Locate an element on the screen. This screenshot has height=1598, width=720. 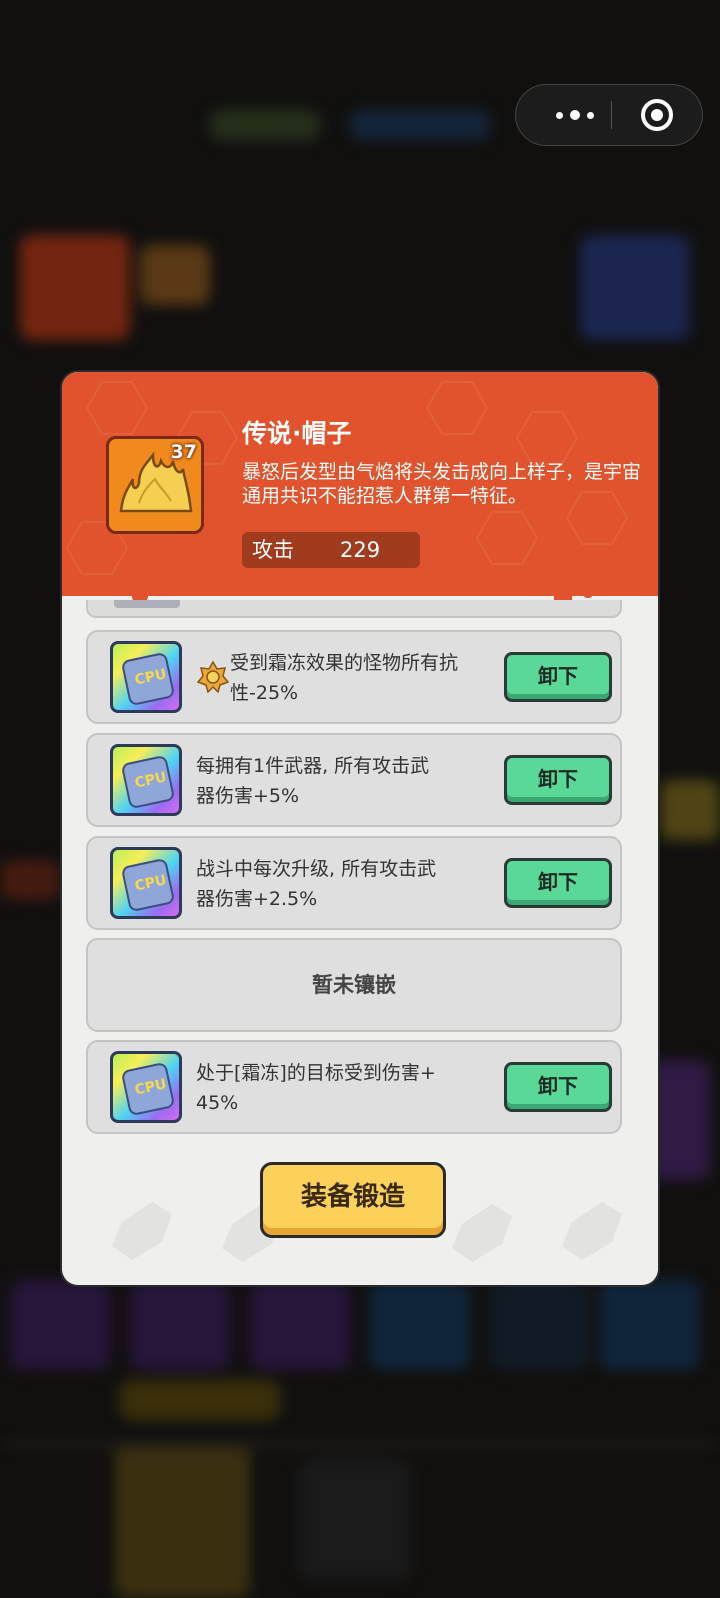
mini-program-capsule is located at coordinates (609, 115).